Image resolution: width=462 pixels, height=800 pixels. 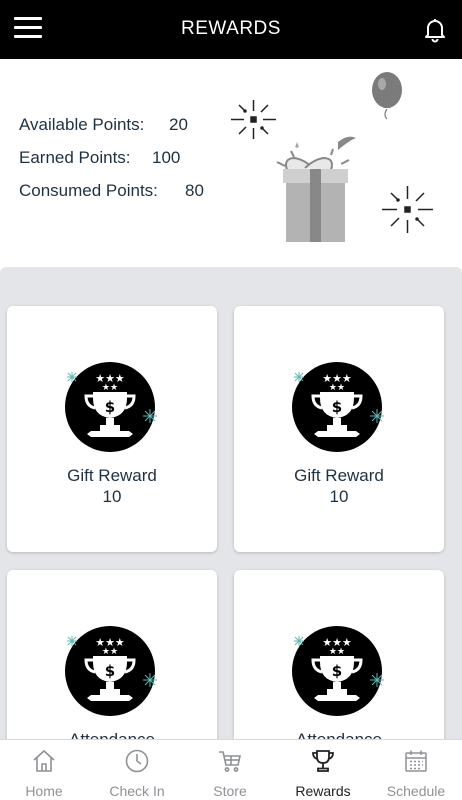 I want to click on nav-home: Home, so click(x=45, y=770).